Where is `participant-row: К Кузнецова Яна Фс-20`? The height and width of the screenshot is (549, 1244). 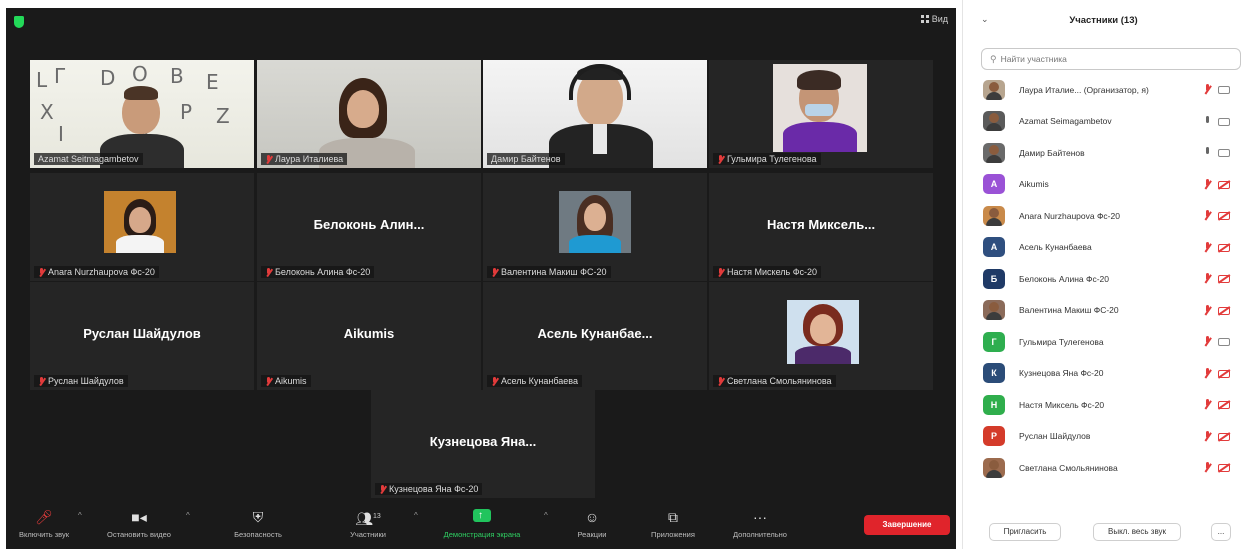 participant-row: К Кузнецова Яна Фс-20 is located at coordinates (1103, 374).